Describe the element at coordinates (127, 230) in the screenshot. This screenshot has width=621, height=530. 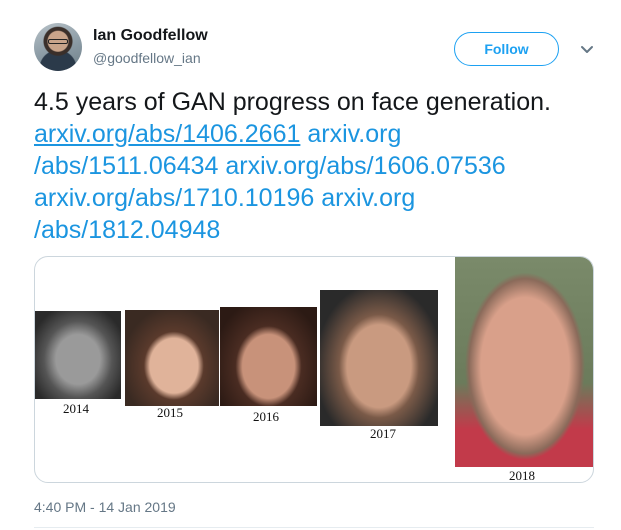
I see `link-arxiv-1812-04948-part2: /abs/1812.04948` at that location.